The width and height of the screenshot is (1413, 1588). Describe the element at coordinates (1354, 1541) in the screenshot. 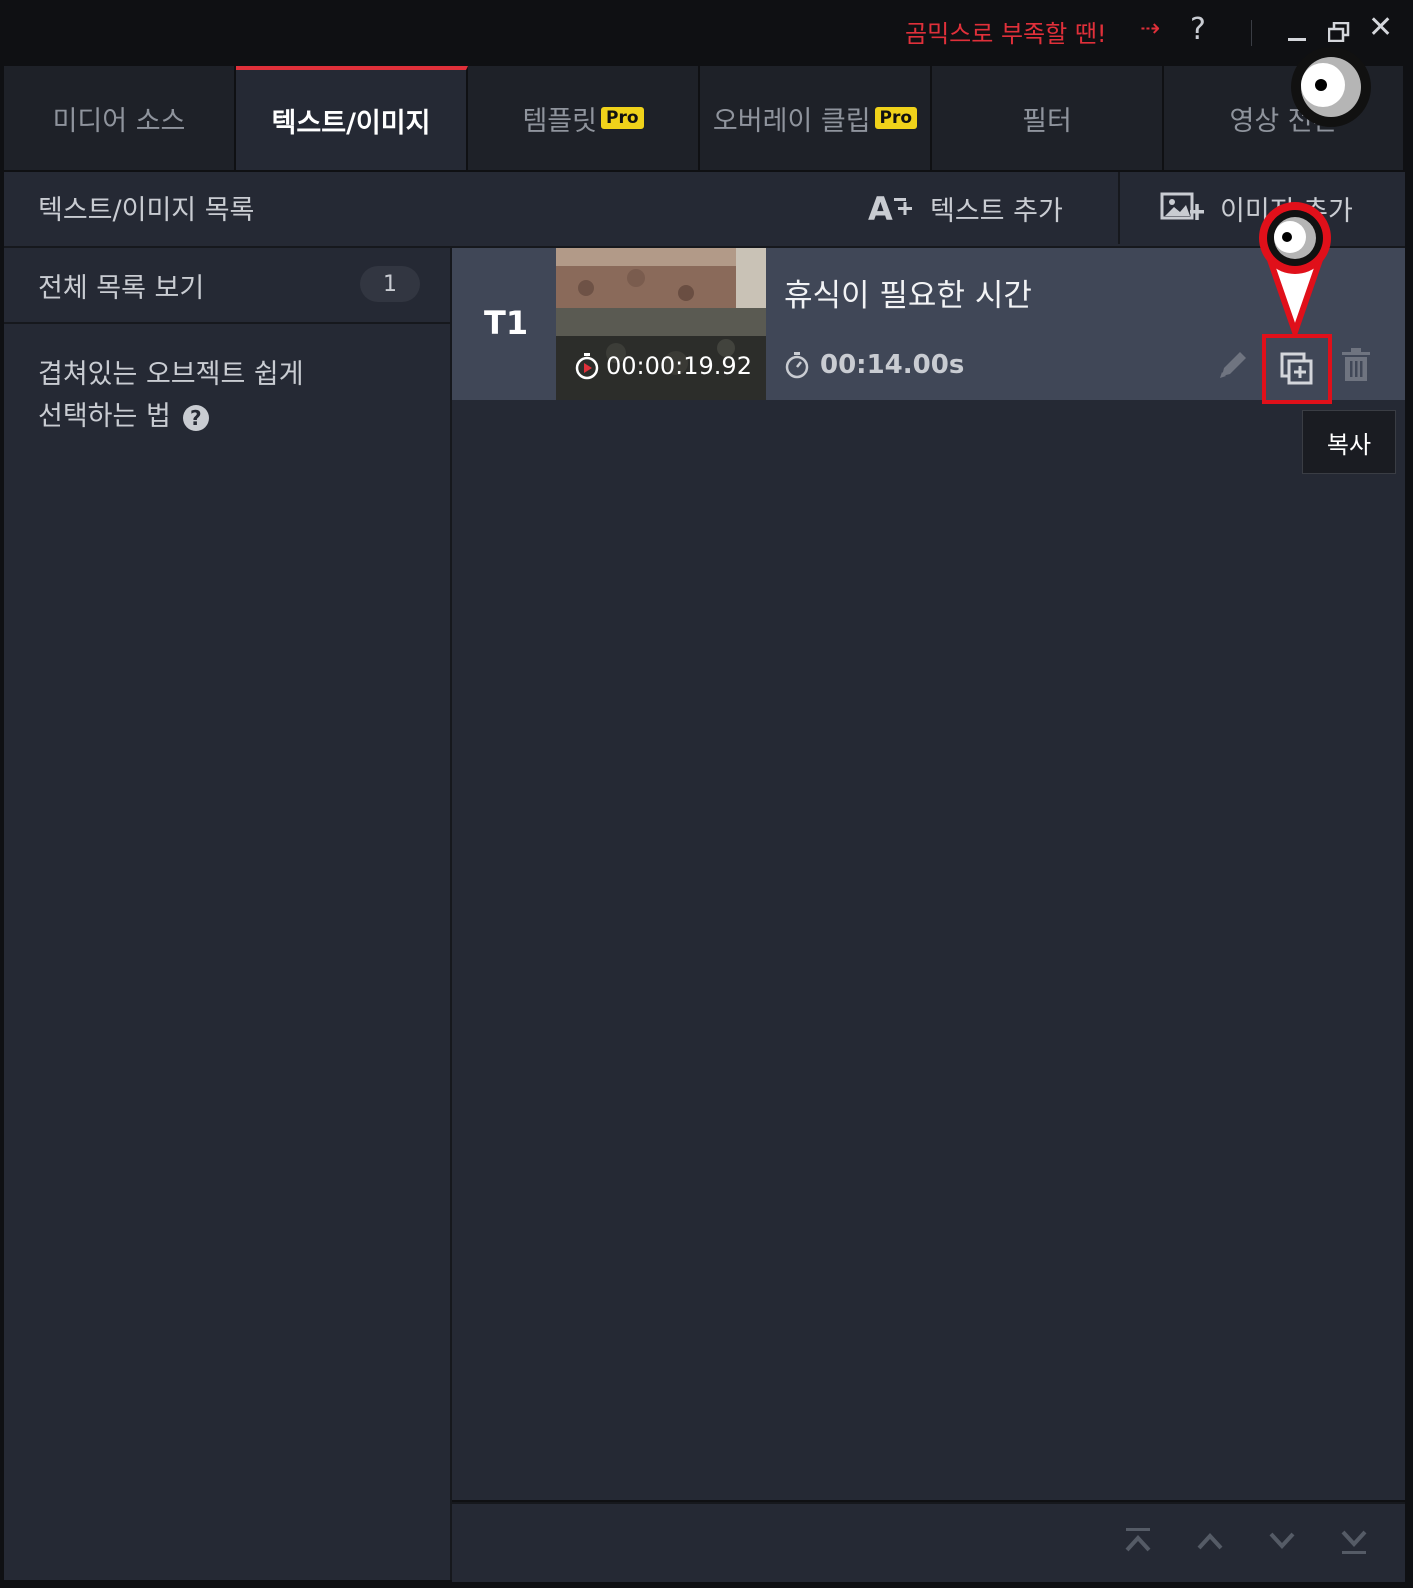

I see `move-bottom-icon` at that location.